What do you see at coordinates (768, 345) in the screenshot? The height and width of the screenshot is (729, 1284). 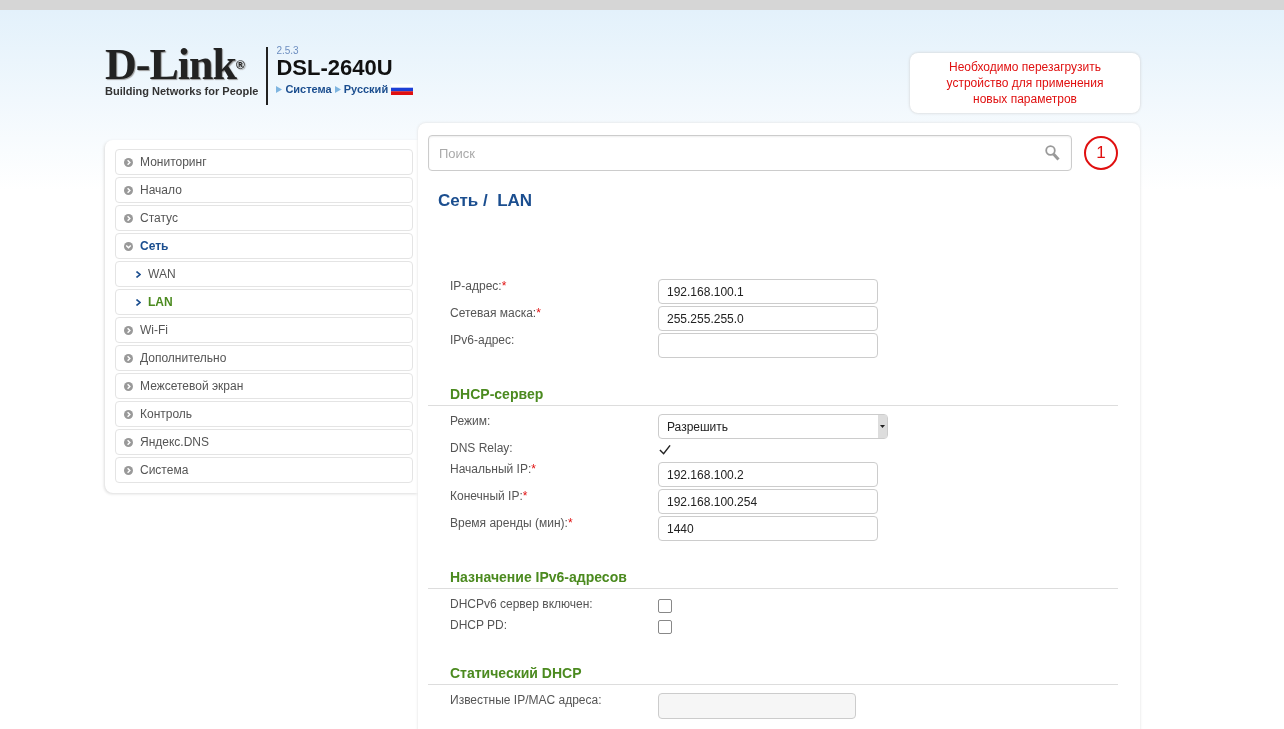 I see `text-field` at bounding box center [768, 345].